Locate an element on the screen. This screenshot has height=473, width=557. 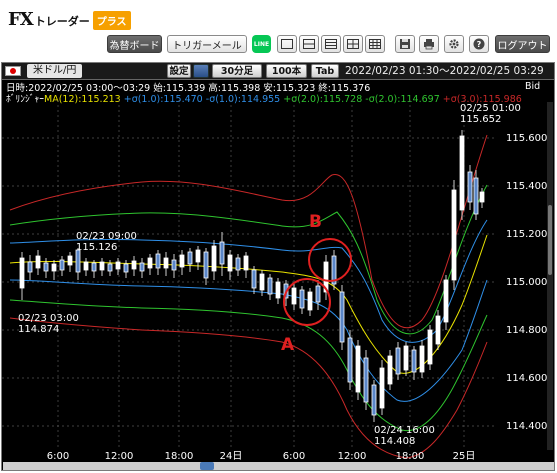
drawing-pen-icon is located at coordinates (201, 71).